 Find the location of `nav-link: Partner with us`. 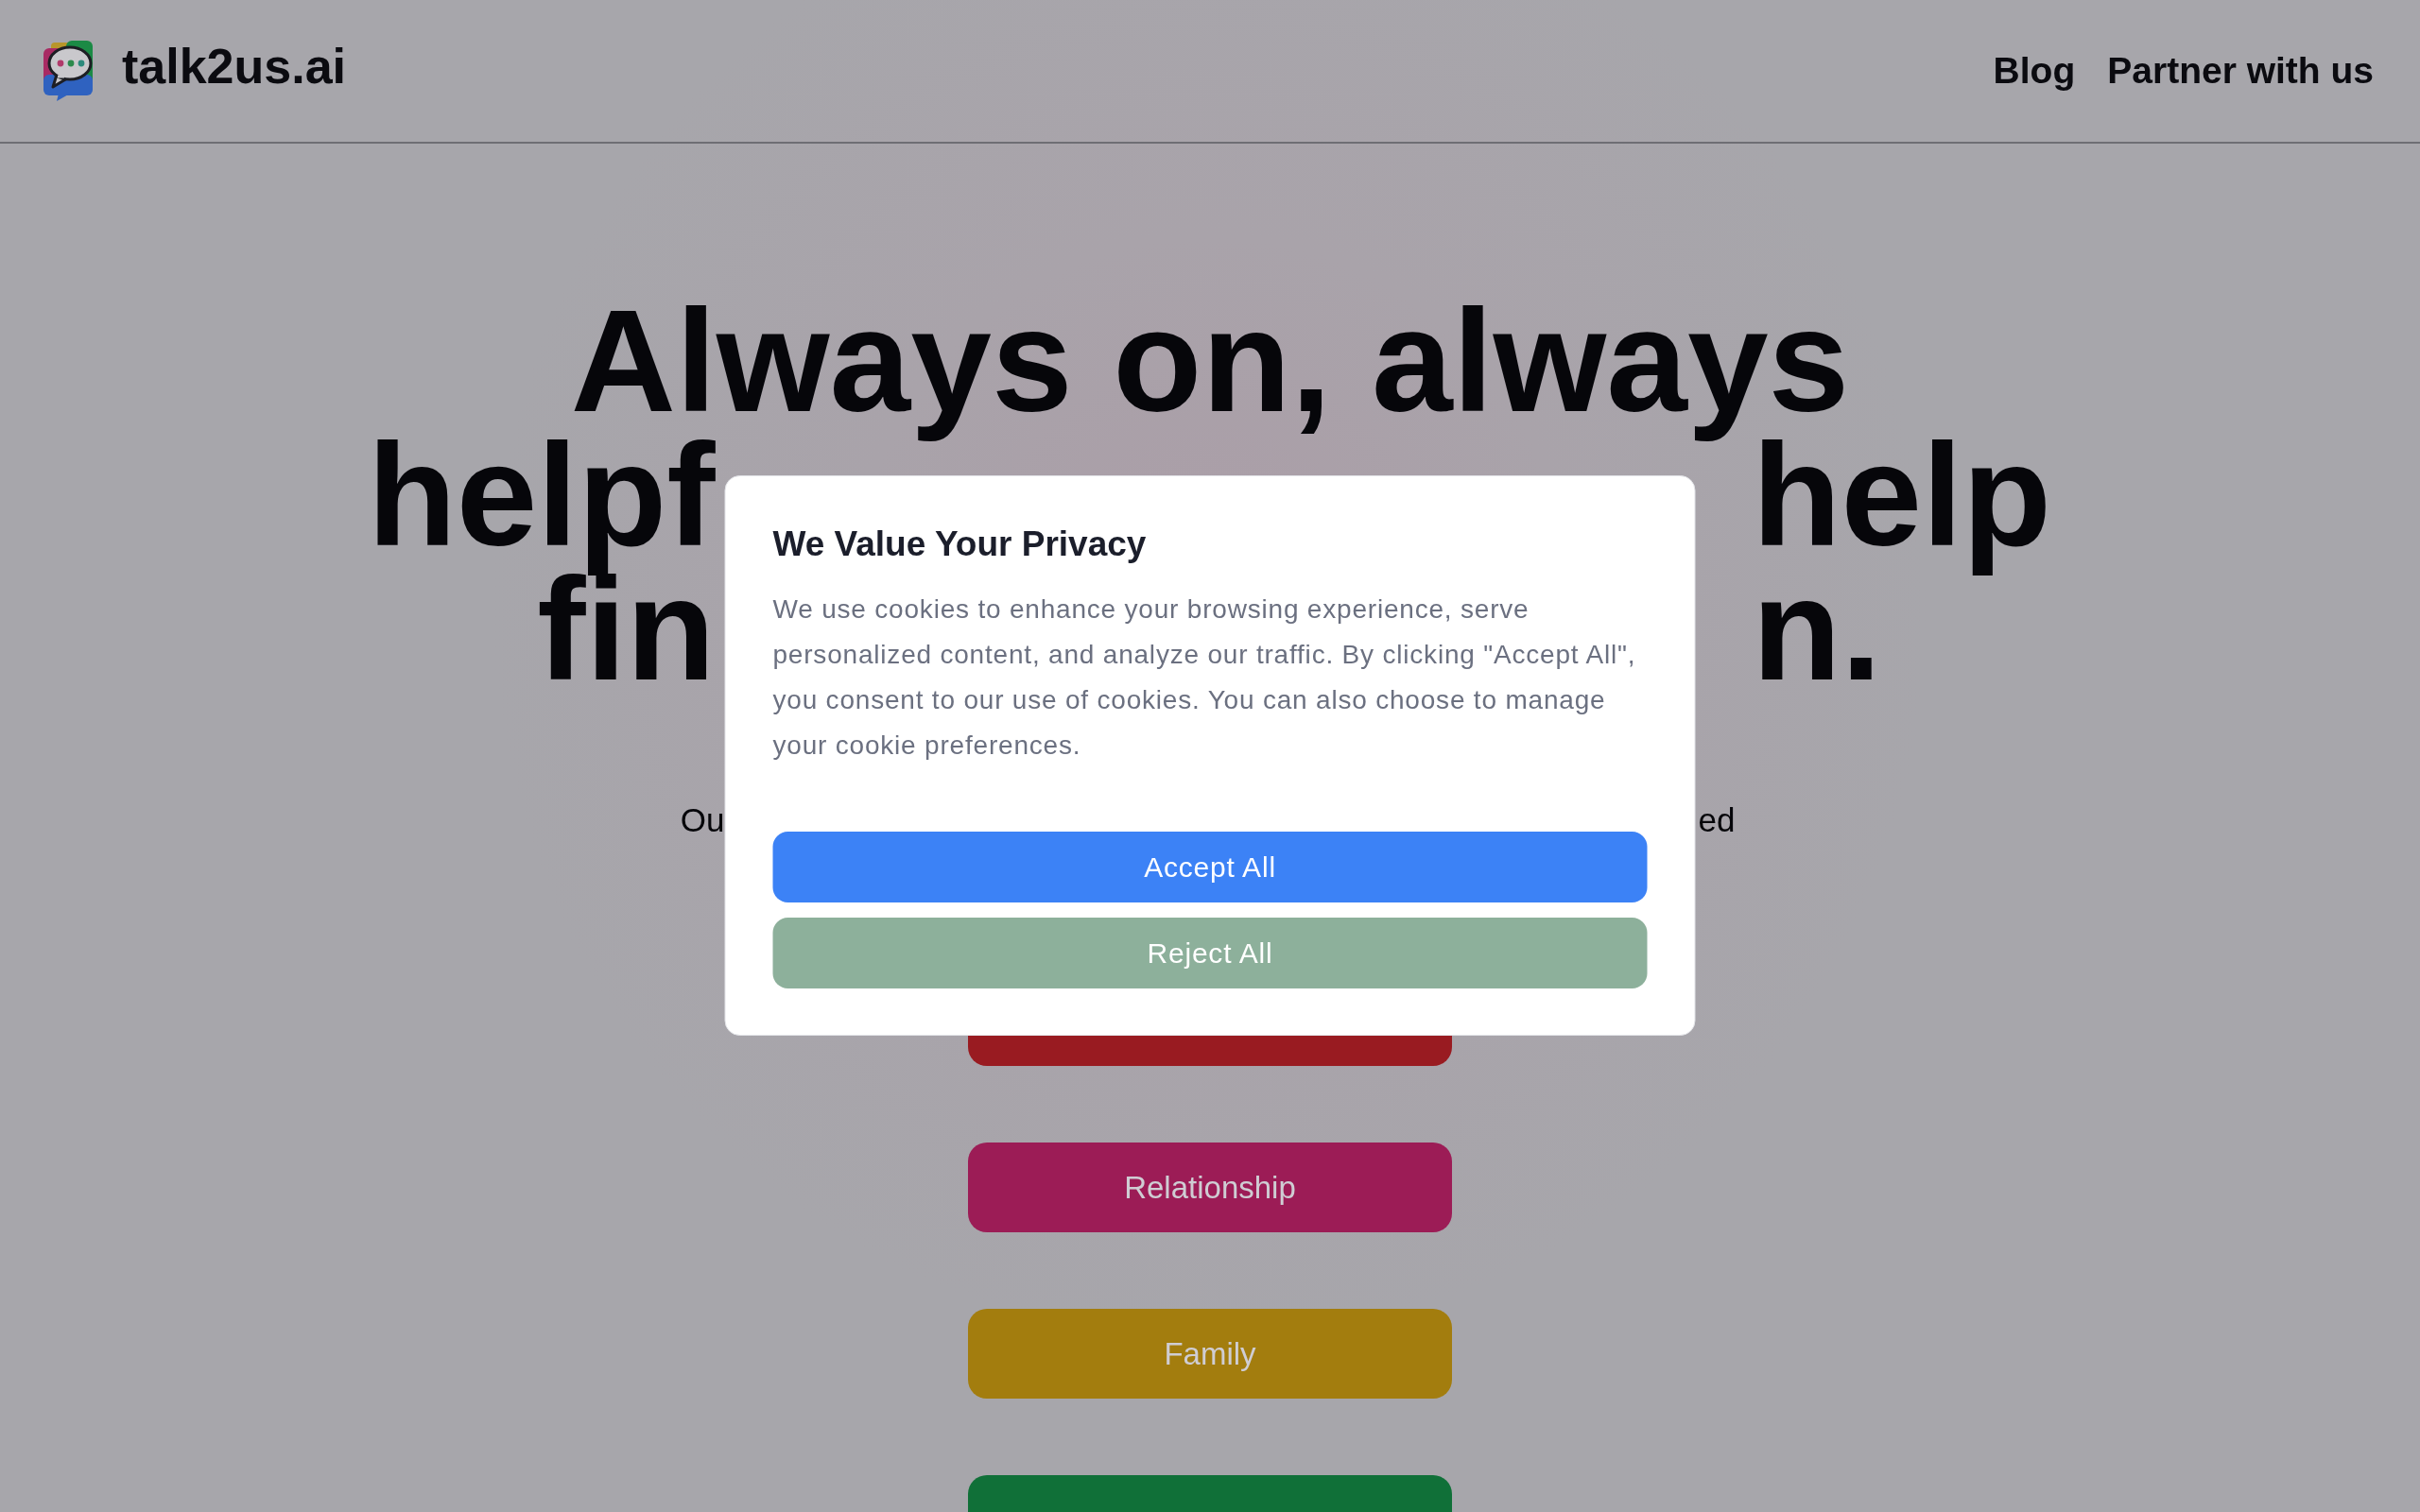

nav-link: Partner with us is located at coordinates (2240, 71).